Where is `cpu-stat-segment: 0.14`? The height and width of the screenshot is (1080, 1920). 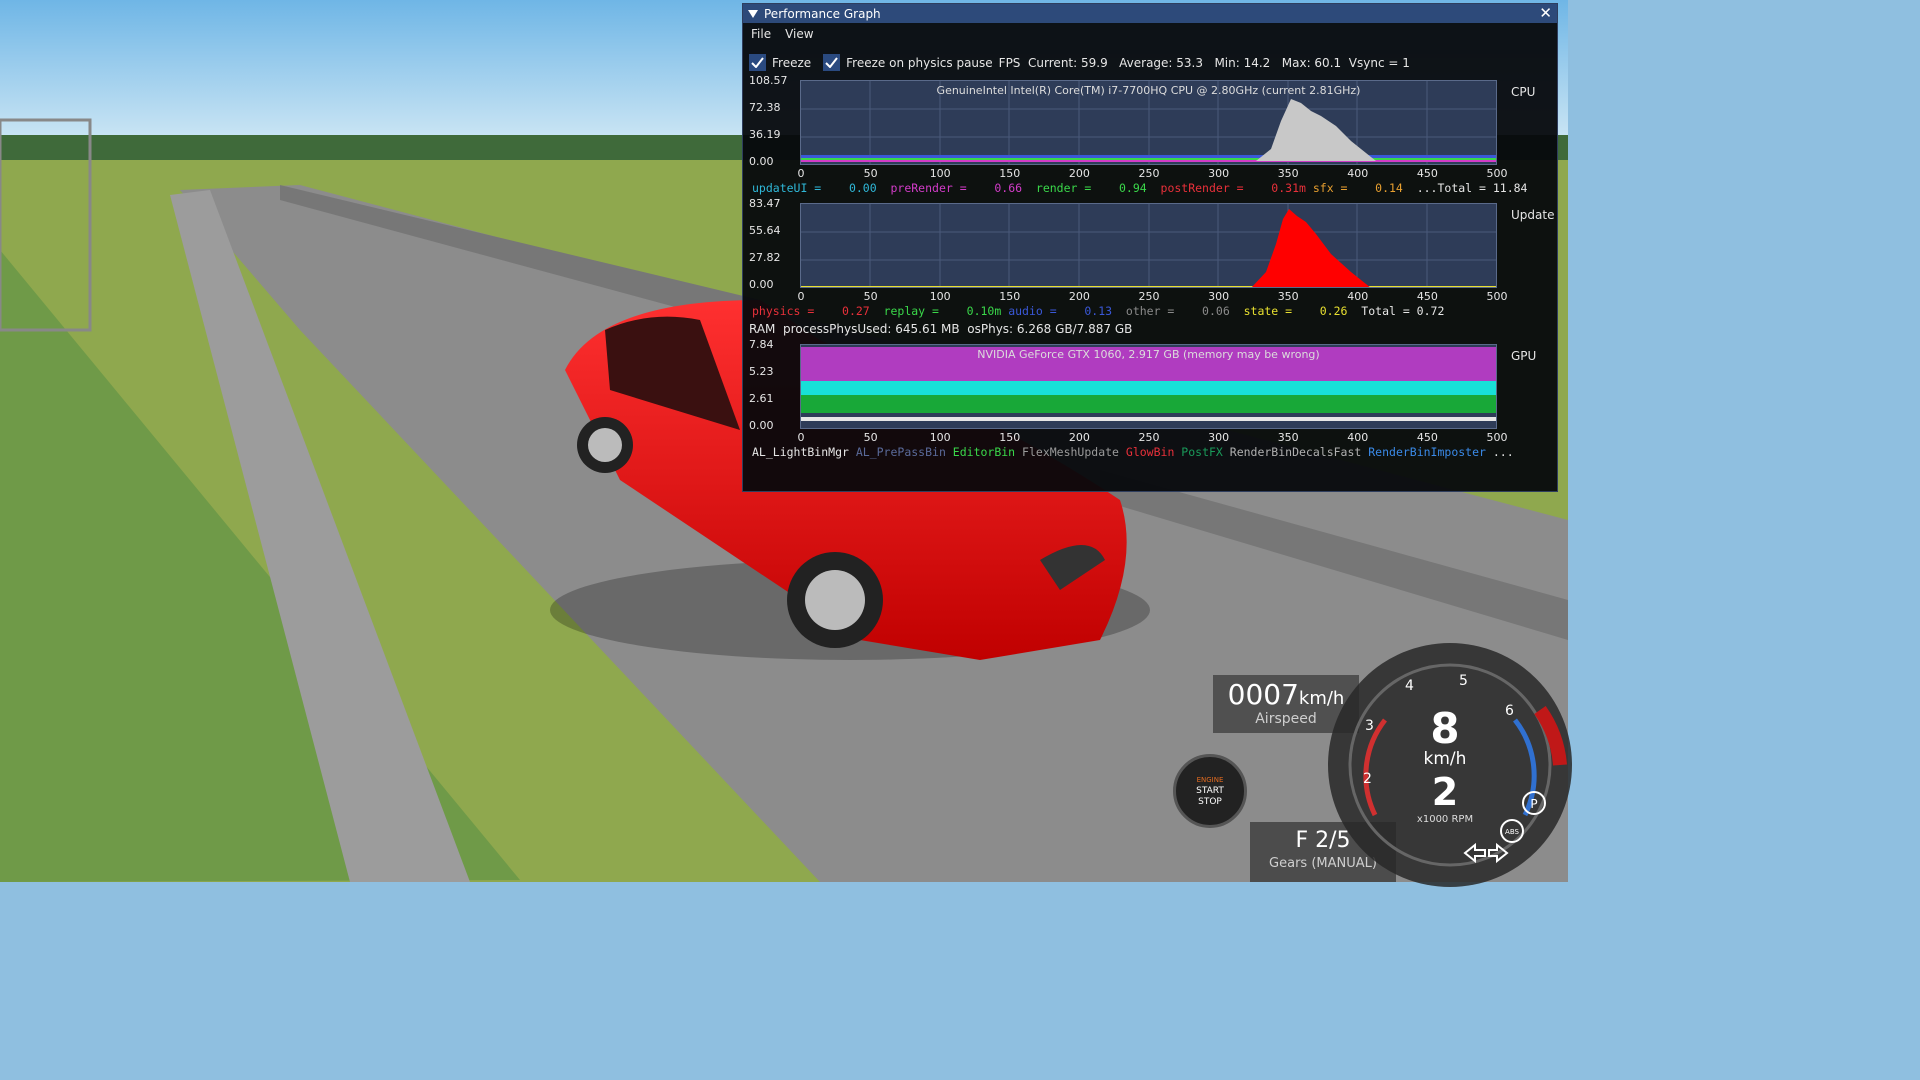
cpu-stat-segment: 0.14 is located at coordinates (1385, 188).